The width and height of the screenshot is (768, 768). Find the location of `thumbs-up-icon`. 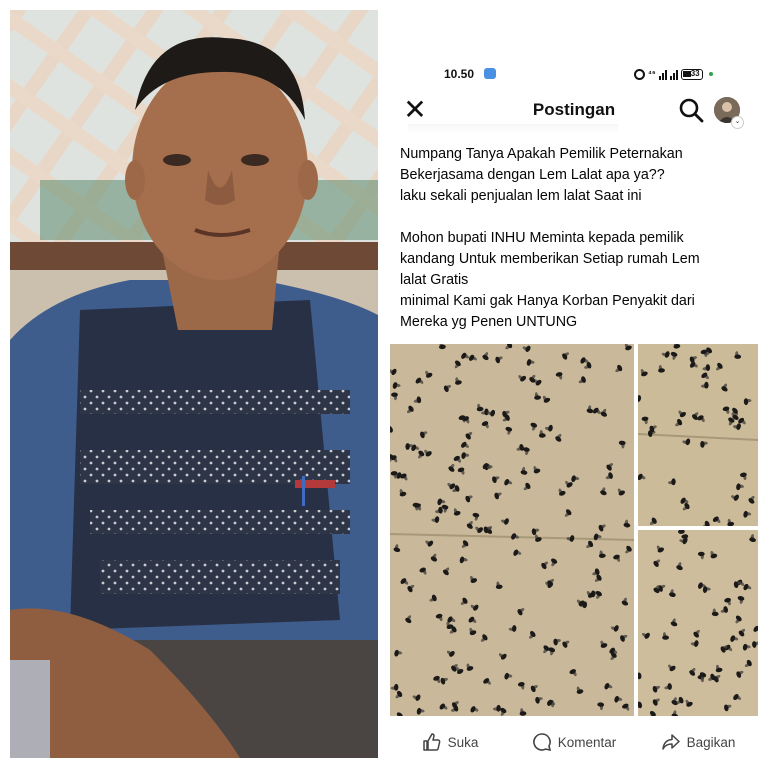

thumbs-up-icon is located at coordinates (431, 742).